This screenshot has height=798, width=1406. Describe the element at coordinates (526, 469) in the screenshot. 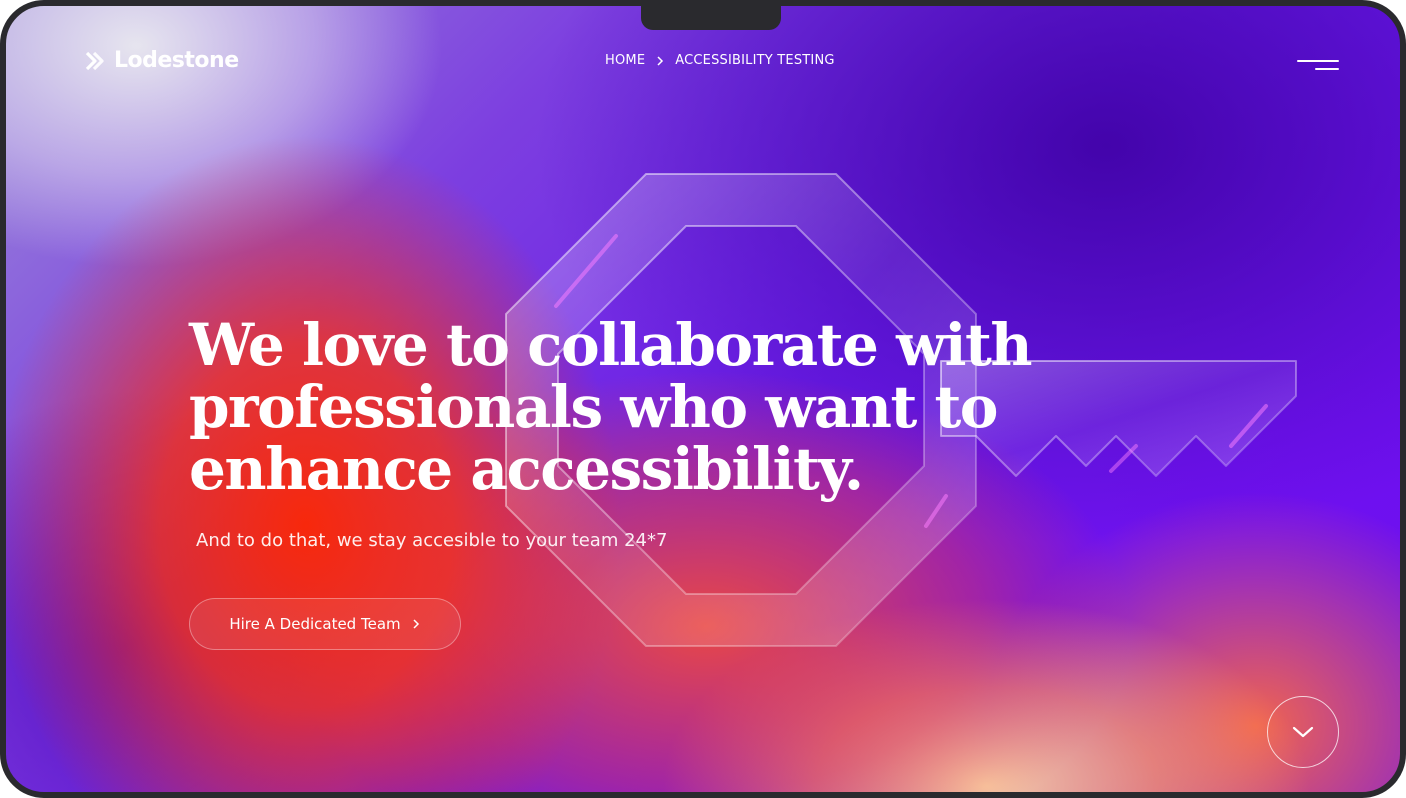

I see `headline-line: enhance accessibility.` at that location.